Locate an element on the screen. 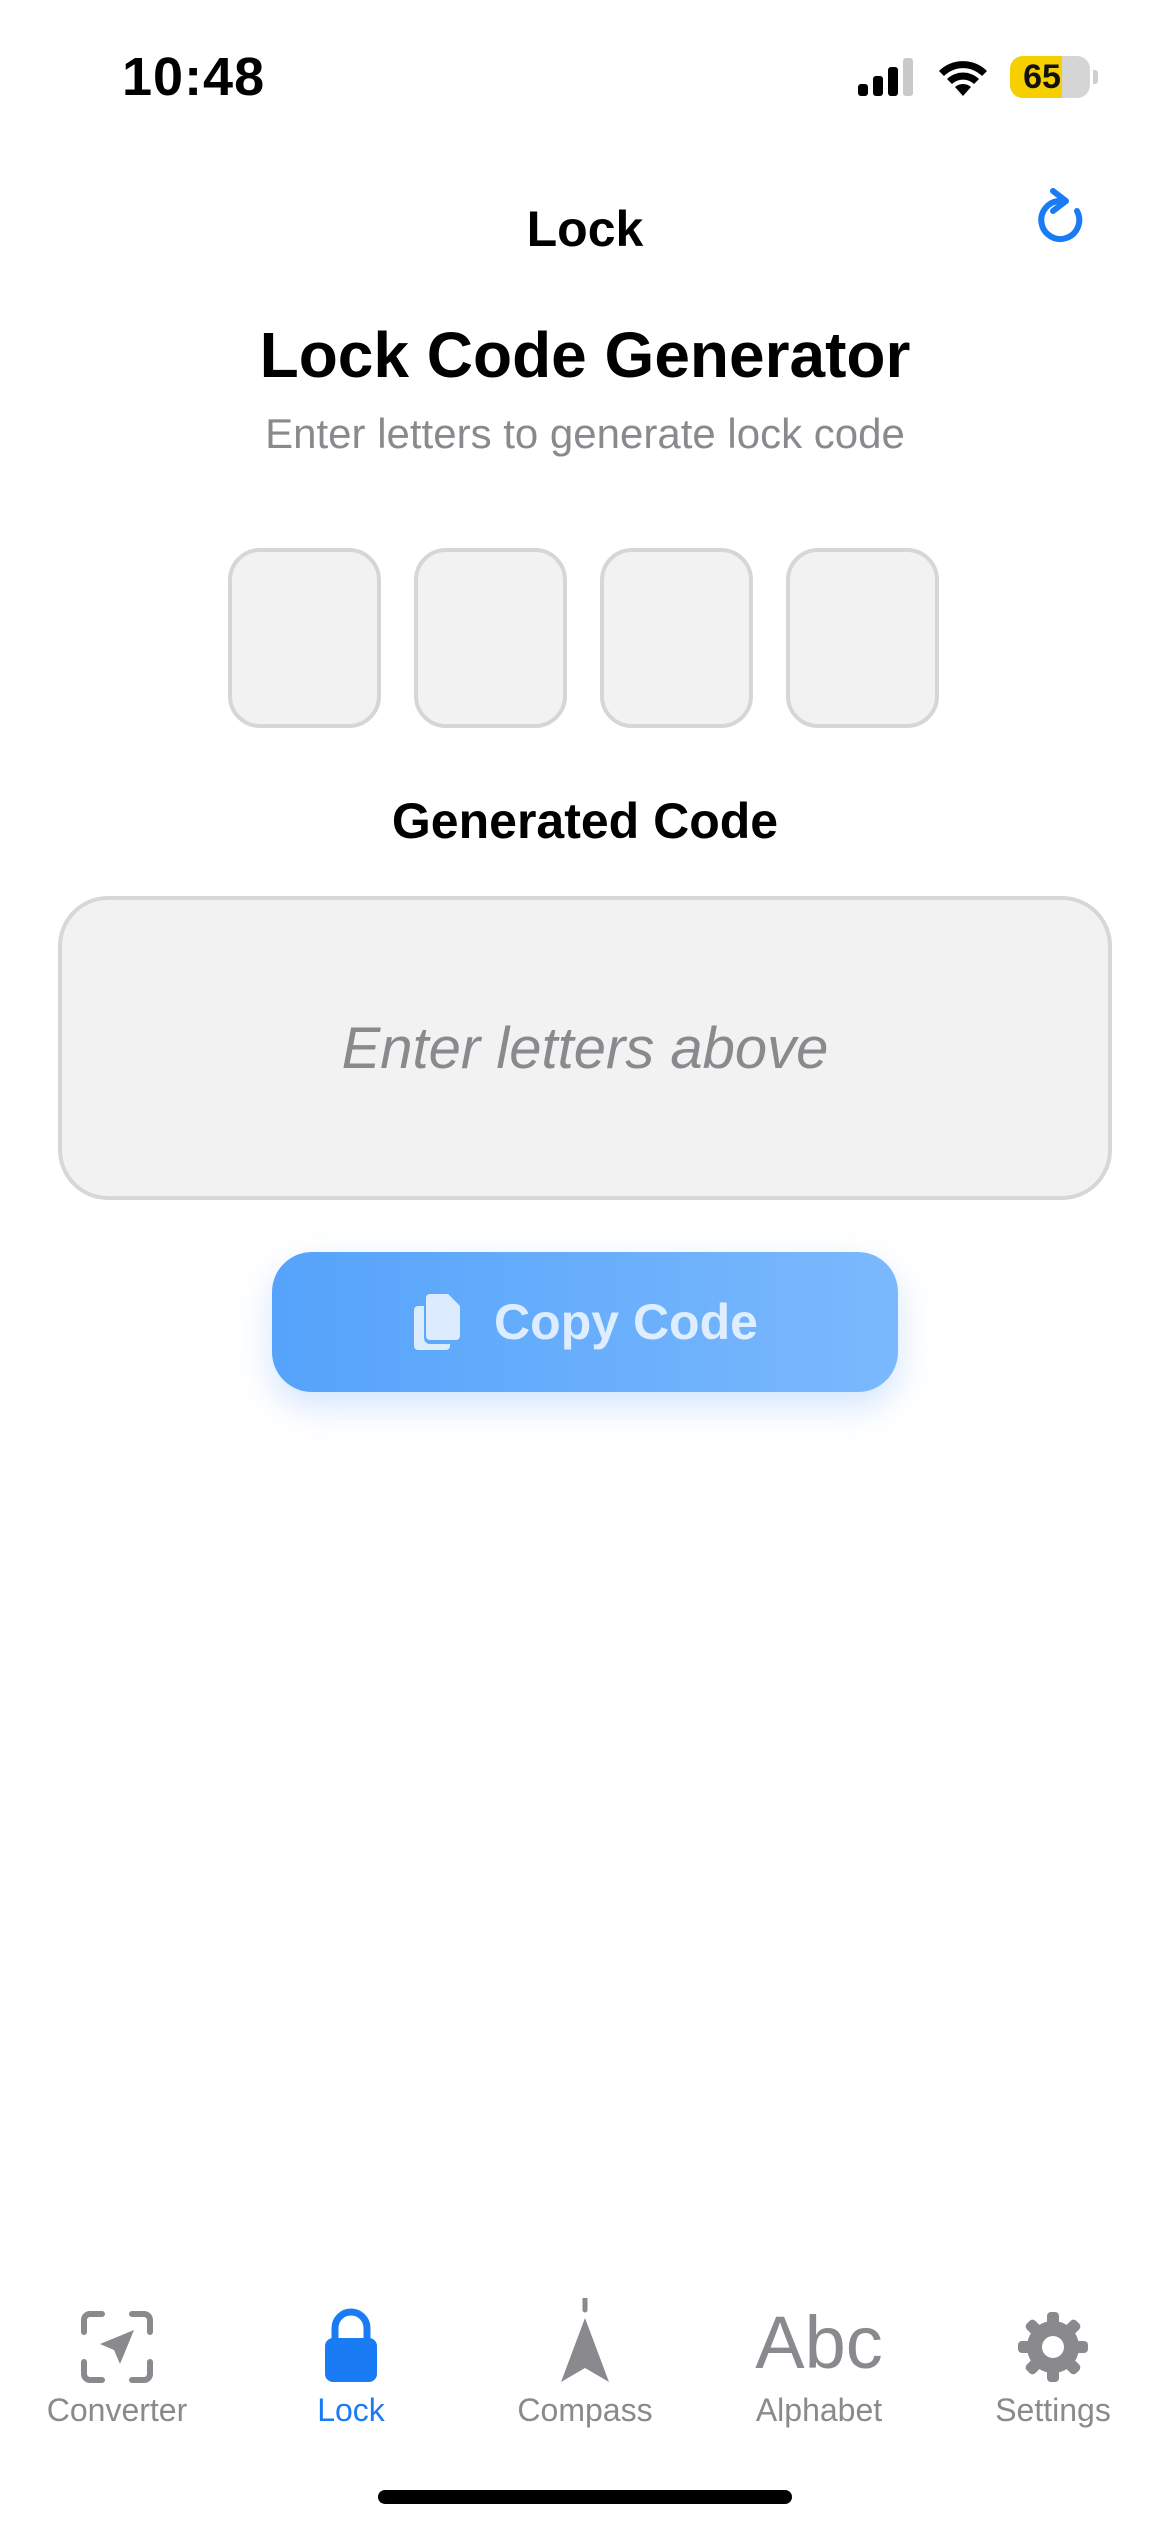 This screenshot has width=1170, height=2532. alphabet-icon: Abc is located at coordinates (819, 2342).